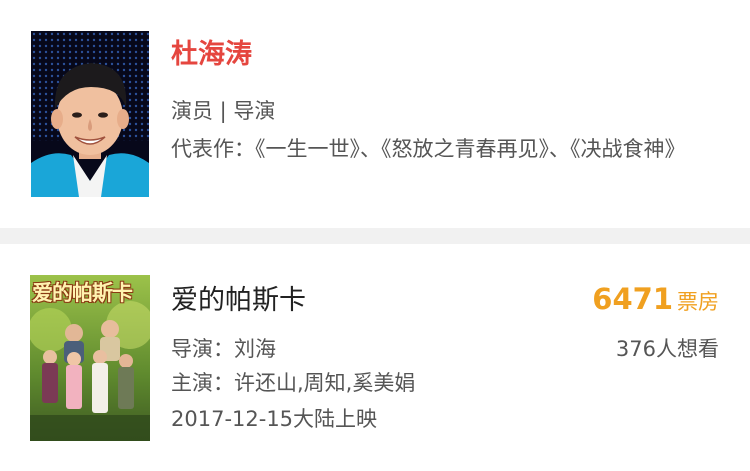 The height and width of the screenshot is (471, 750). I want to click on movie-title: 爱的帕斯卡, so click(238, 301).